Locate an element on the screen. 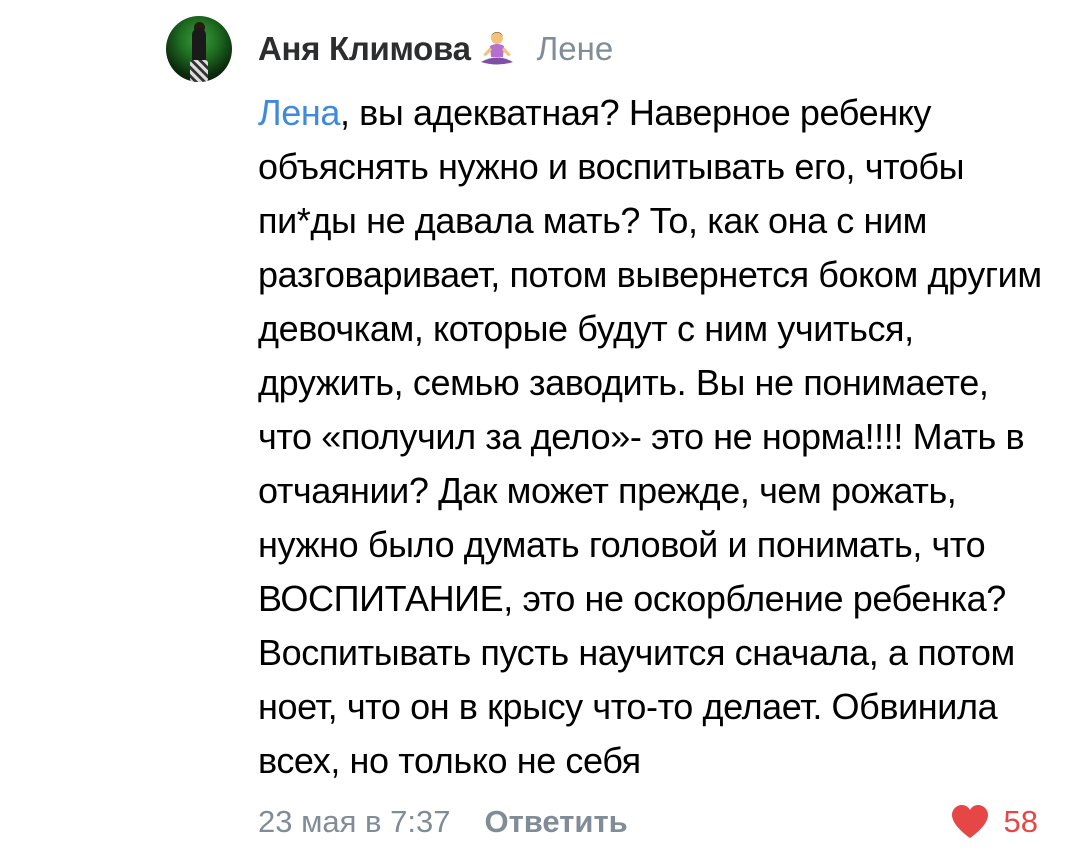 This screenshot has height=850, width=1066. like-button: 58 is located at coordinates (994, 822).